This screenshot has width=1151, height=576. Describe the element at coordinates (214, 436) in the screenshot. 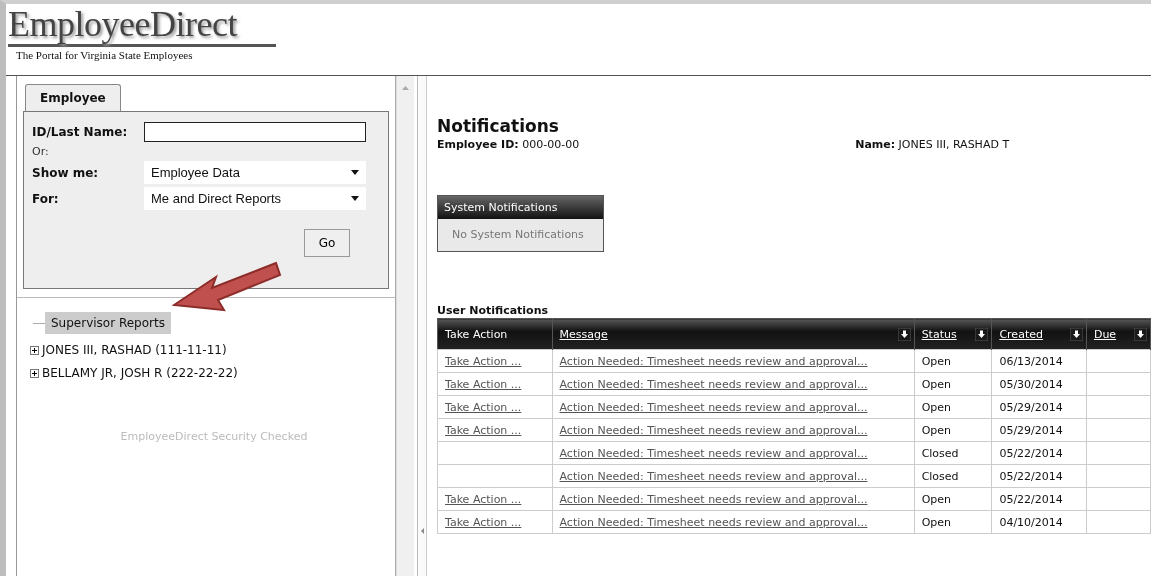

I see `security-note: EmployeeDirect Security Checked` at that location.